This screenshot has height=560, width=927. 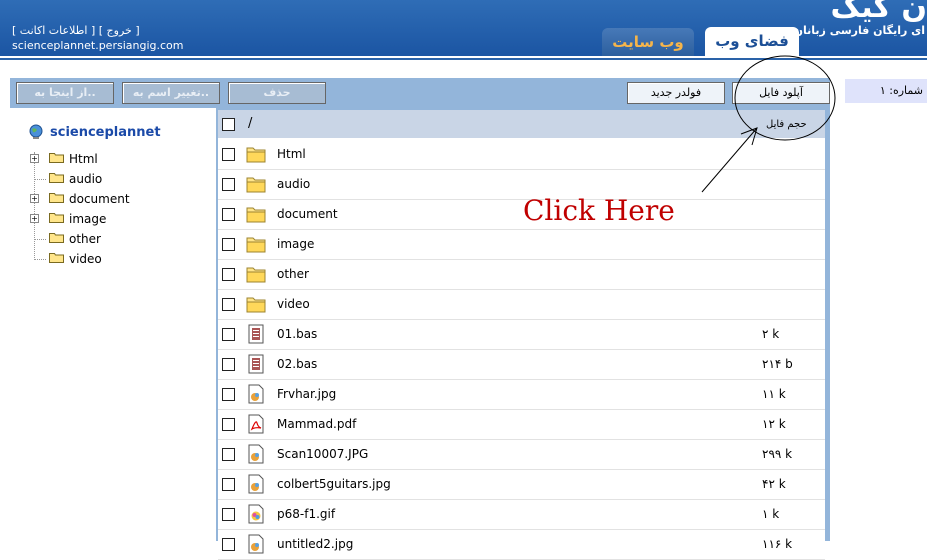 What do you see at coordinates (879, 12) in the screenshot?
I see `site-logo: ن گیگ` at bounding box center [879, 12].